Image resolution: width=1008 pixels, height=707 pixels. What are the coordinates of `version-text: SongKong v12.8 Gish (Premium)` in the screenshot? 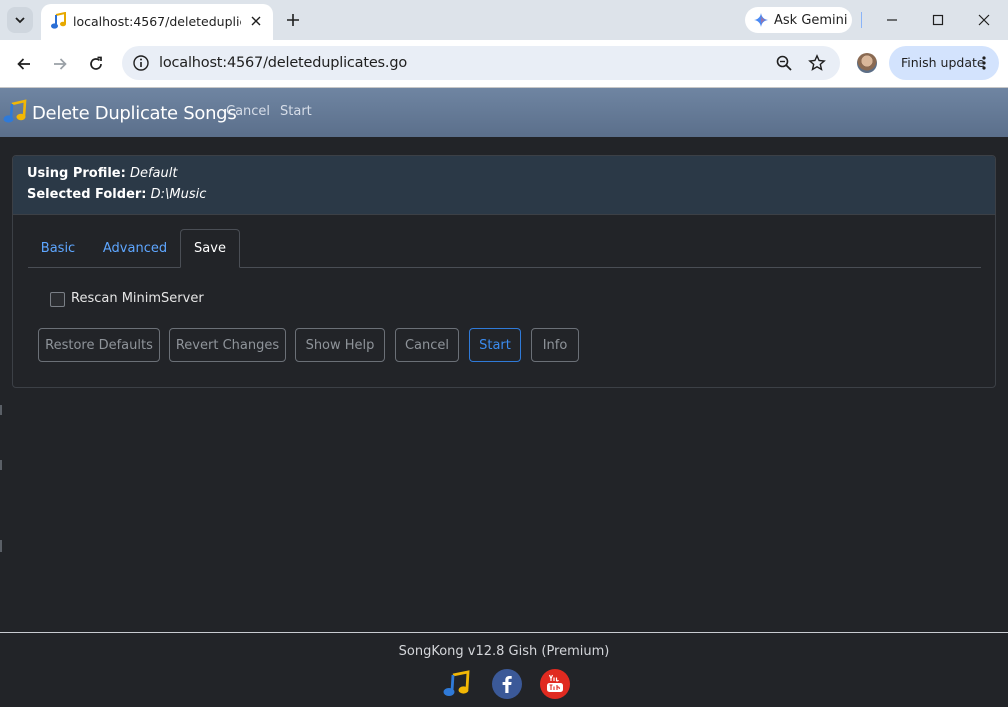 It's located at (504, 651).